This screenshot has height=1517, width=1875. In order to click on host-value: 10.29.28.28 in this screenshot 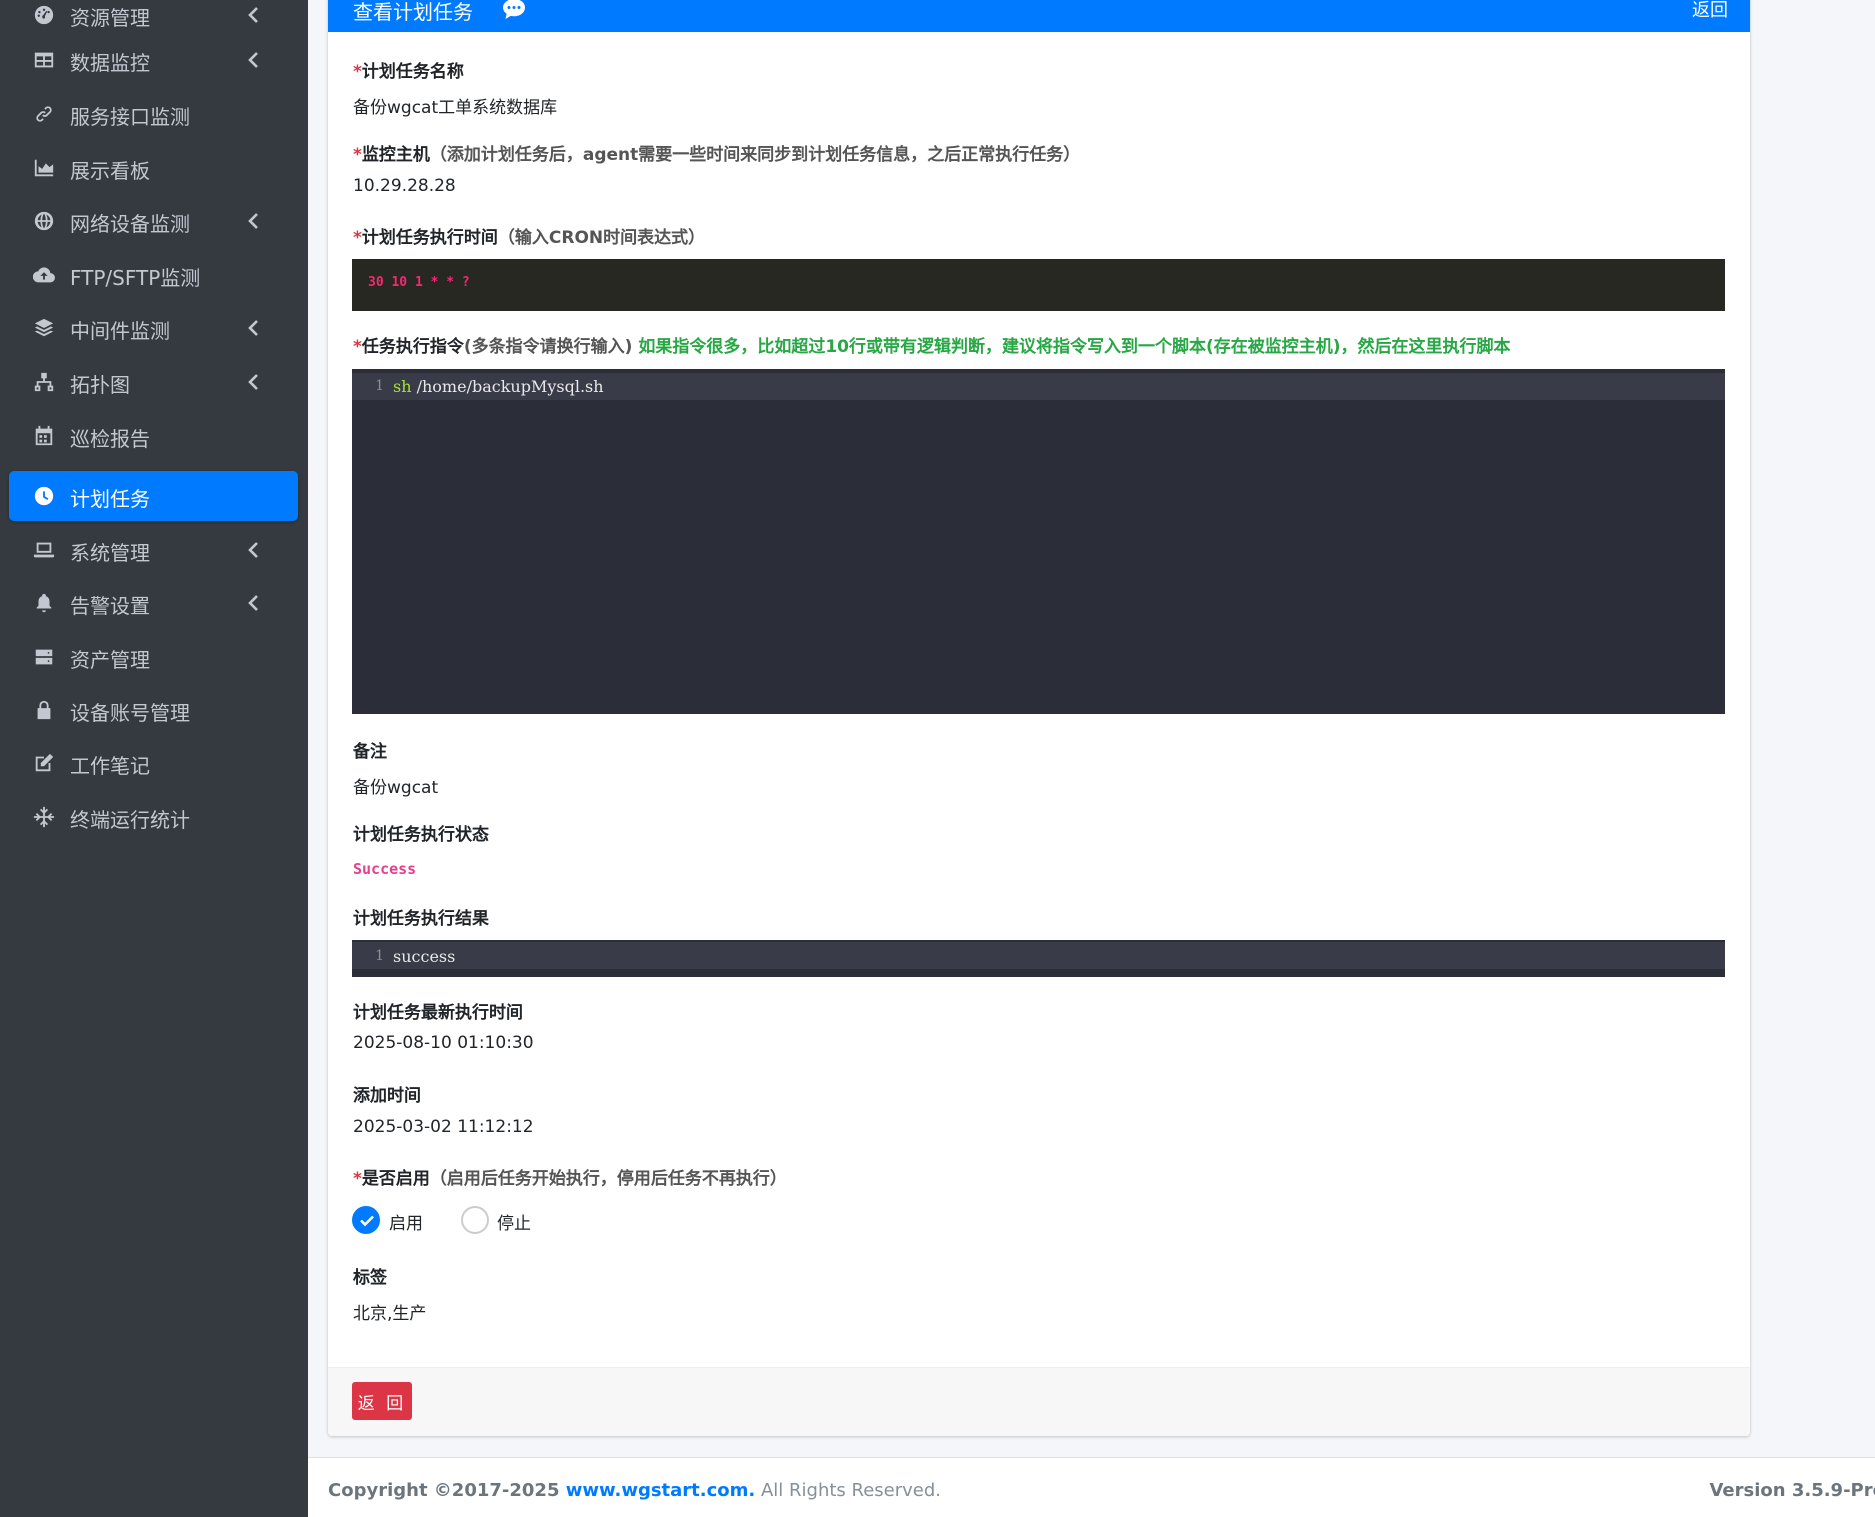, I will do `click(404, 186)`.